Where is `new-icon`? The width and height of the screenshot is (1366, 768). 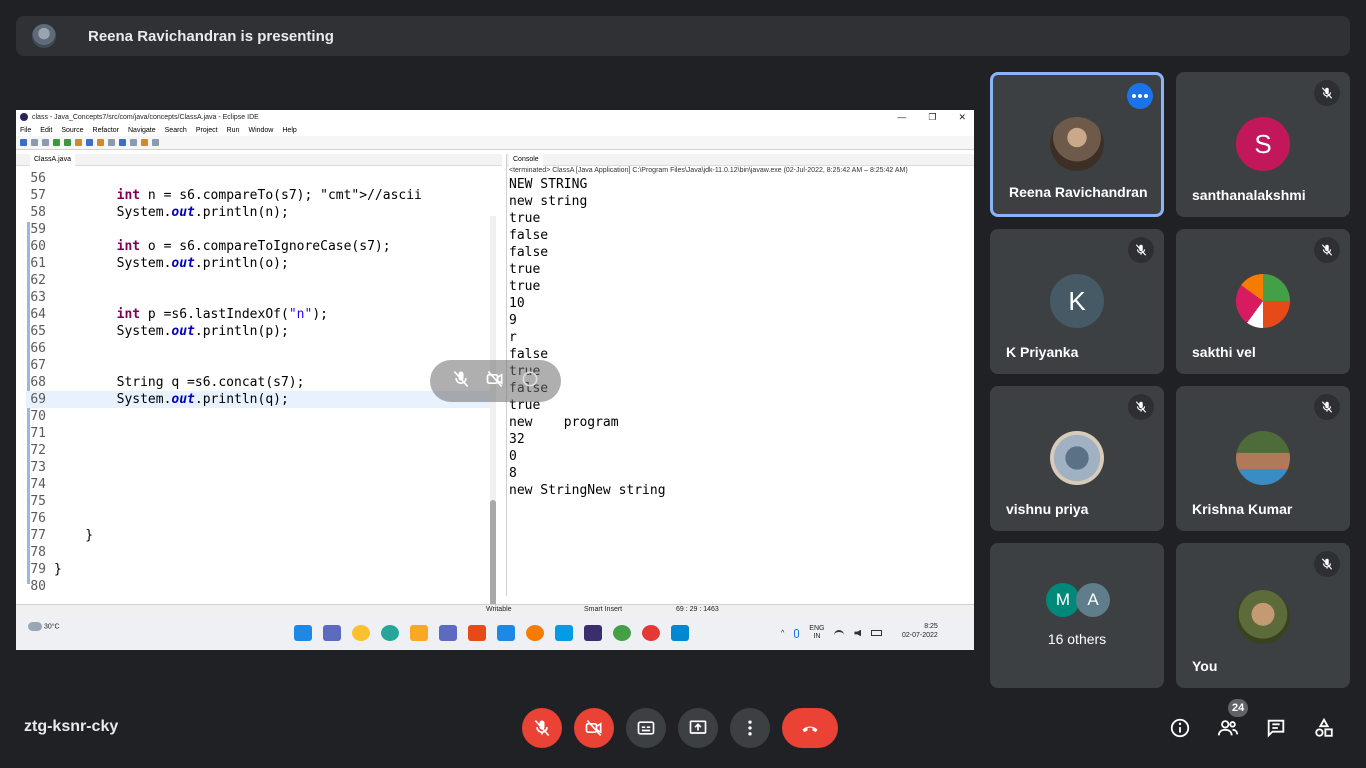 new-icon is located at coordinates (23, 142).